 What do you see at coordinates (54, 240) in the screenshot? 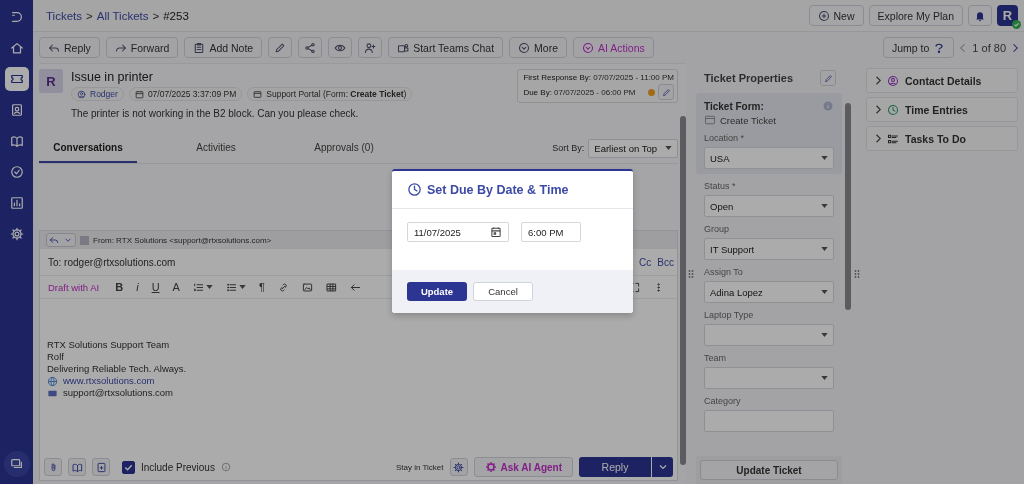
I see `reply-icon` at bounding box center [54, 240].